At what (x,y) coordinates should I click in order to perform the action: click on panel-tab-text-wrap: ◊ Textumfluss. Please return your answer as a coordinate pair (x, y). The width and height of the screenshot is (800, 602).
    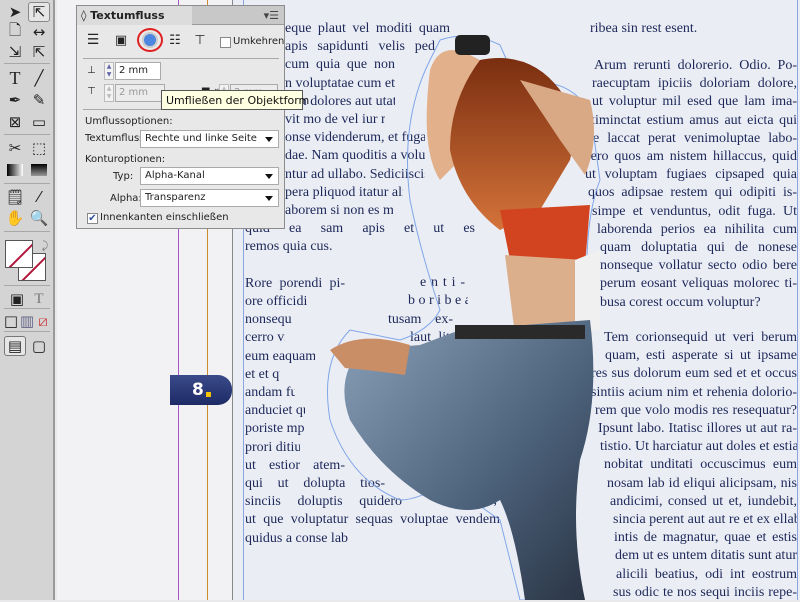
    Looking at the image, I should click on (134, 15).